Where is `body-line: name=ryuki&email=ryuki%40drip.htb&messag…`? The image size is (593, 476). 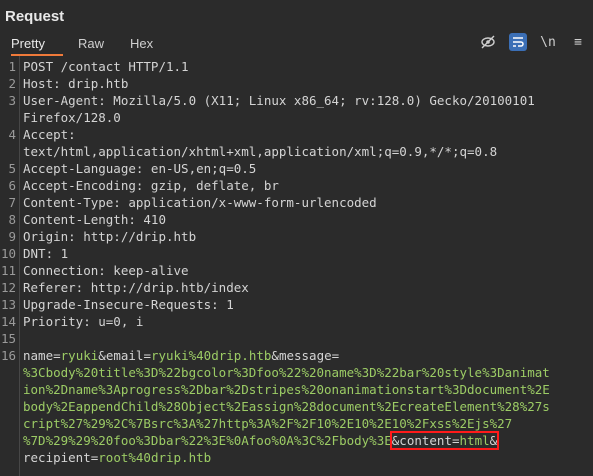 body-line: name=ryuki&email=ryuki%40drip.htb&messag… is located at coordinates (181, 355).